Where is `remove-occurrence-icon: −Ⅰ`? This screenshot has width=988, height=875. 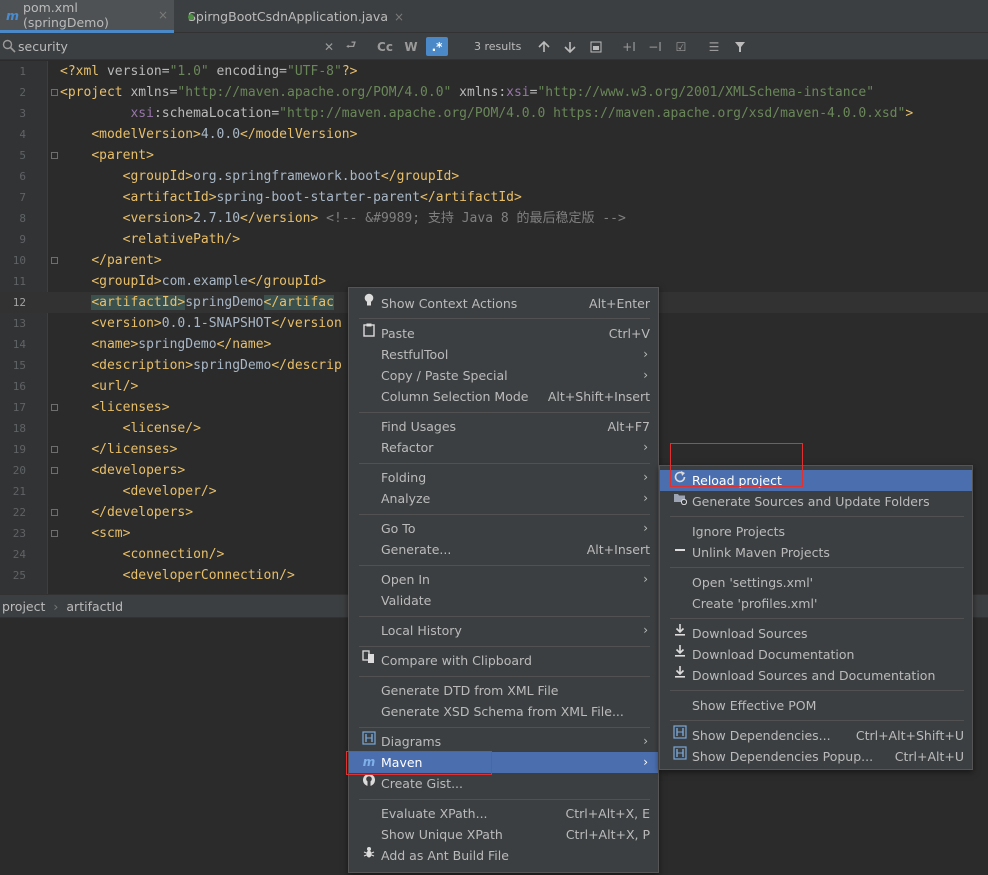
remove-occurrence-icon: −Ⅰ is located at coordinates (655, 46).